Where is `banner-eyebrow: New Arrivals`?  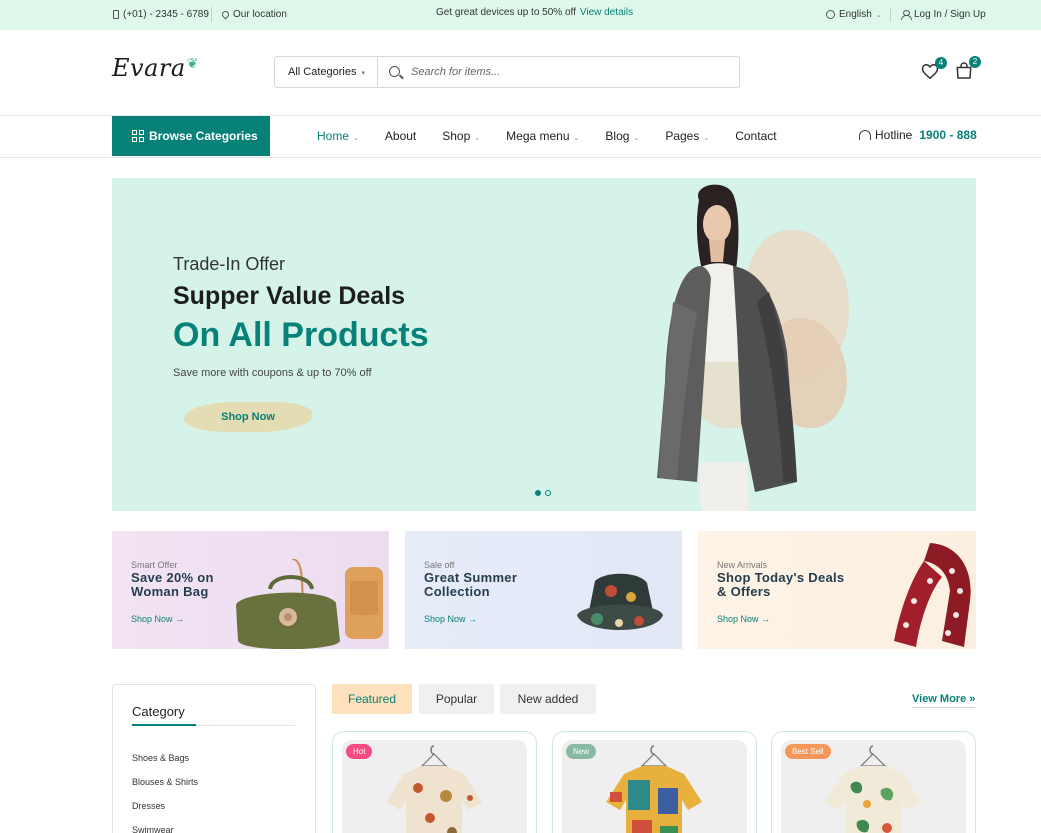 banner-eyebrow: New Arrivals is located at coordinates (742, 565).